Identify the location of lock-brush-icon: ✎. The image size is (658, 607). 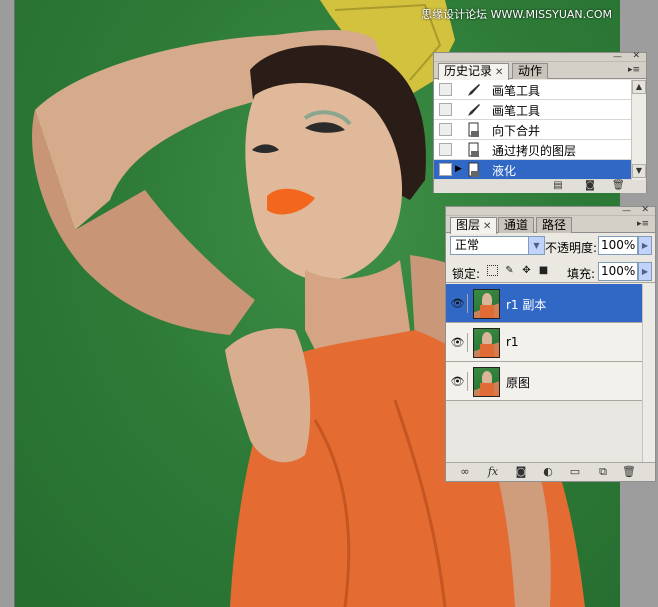
(509, 270).